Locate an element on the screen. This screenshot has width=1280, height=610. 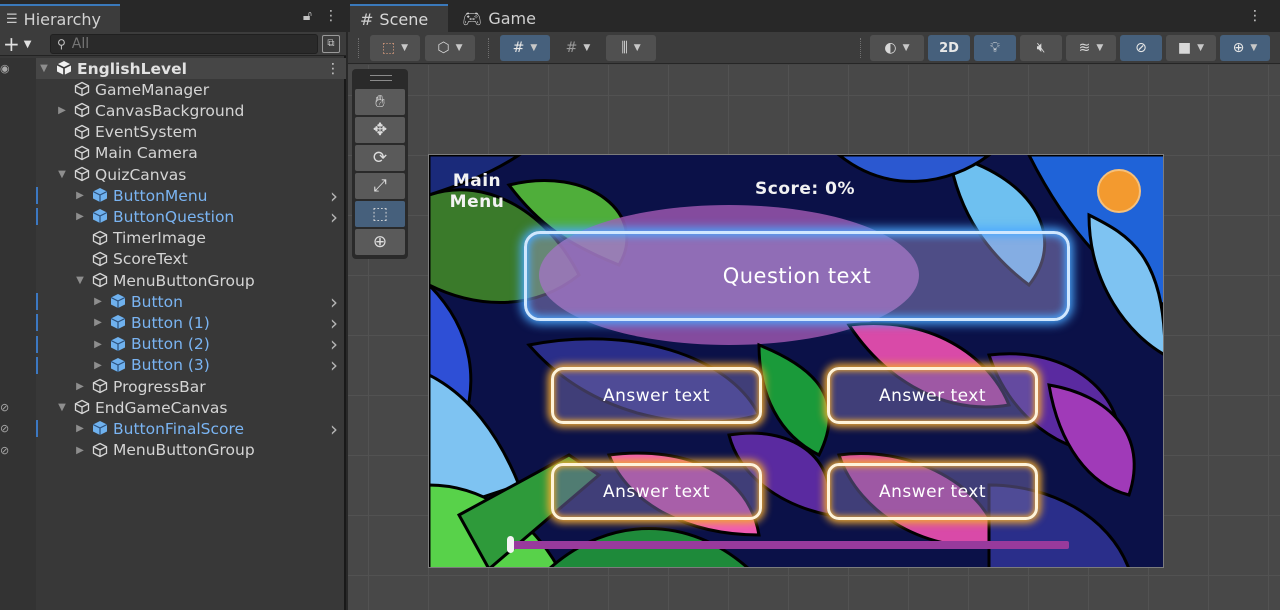
hierarchy-row: ⊘ ▶ ButtonFinalScore › is located at coordinates (173, 429).